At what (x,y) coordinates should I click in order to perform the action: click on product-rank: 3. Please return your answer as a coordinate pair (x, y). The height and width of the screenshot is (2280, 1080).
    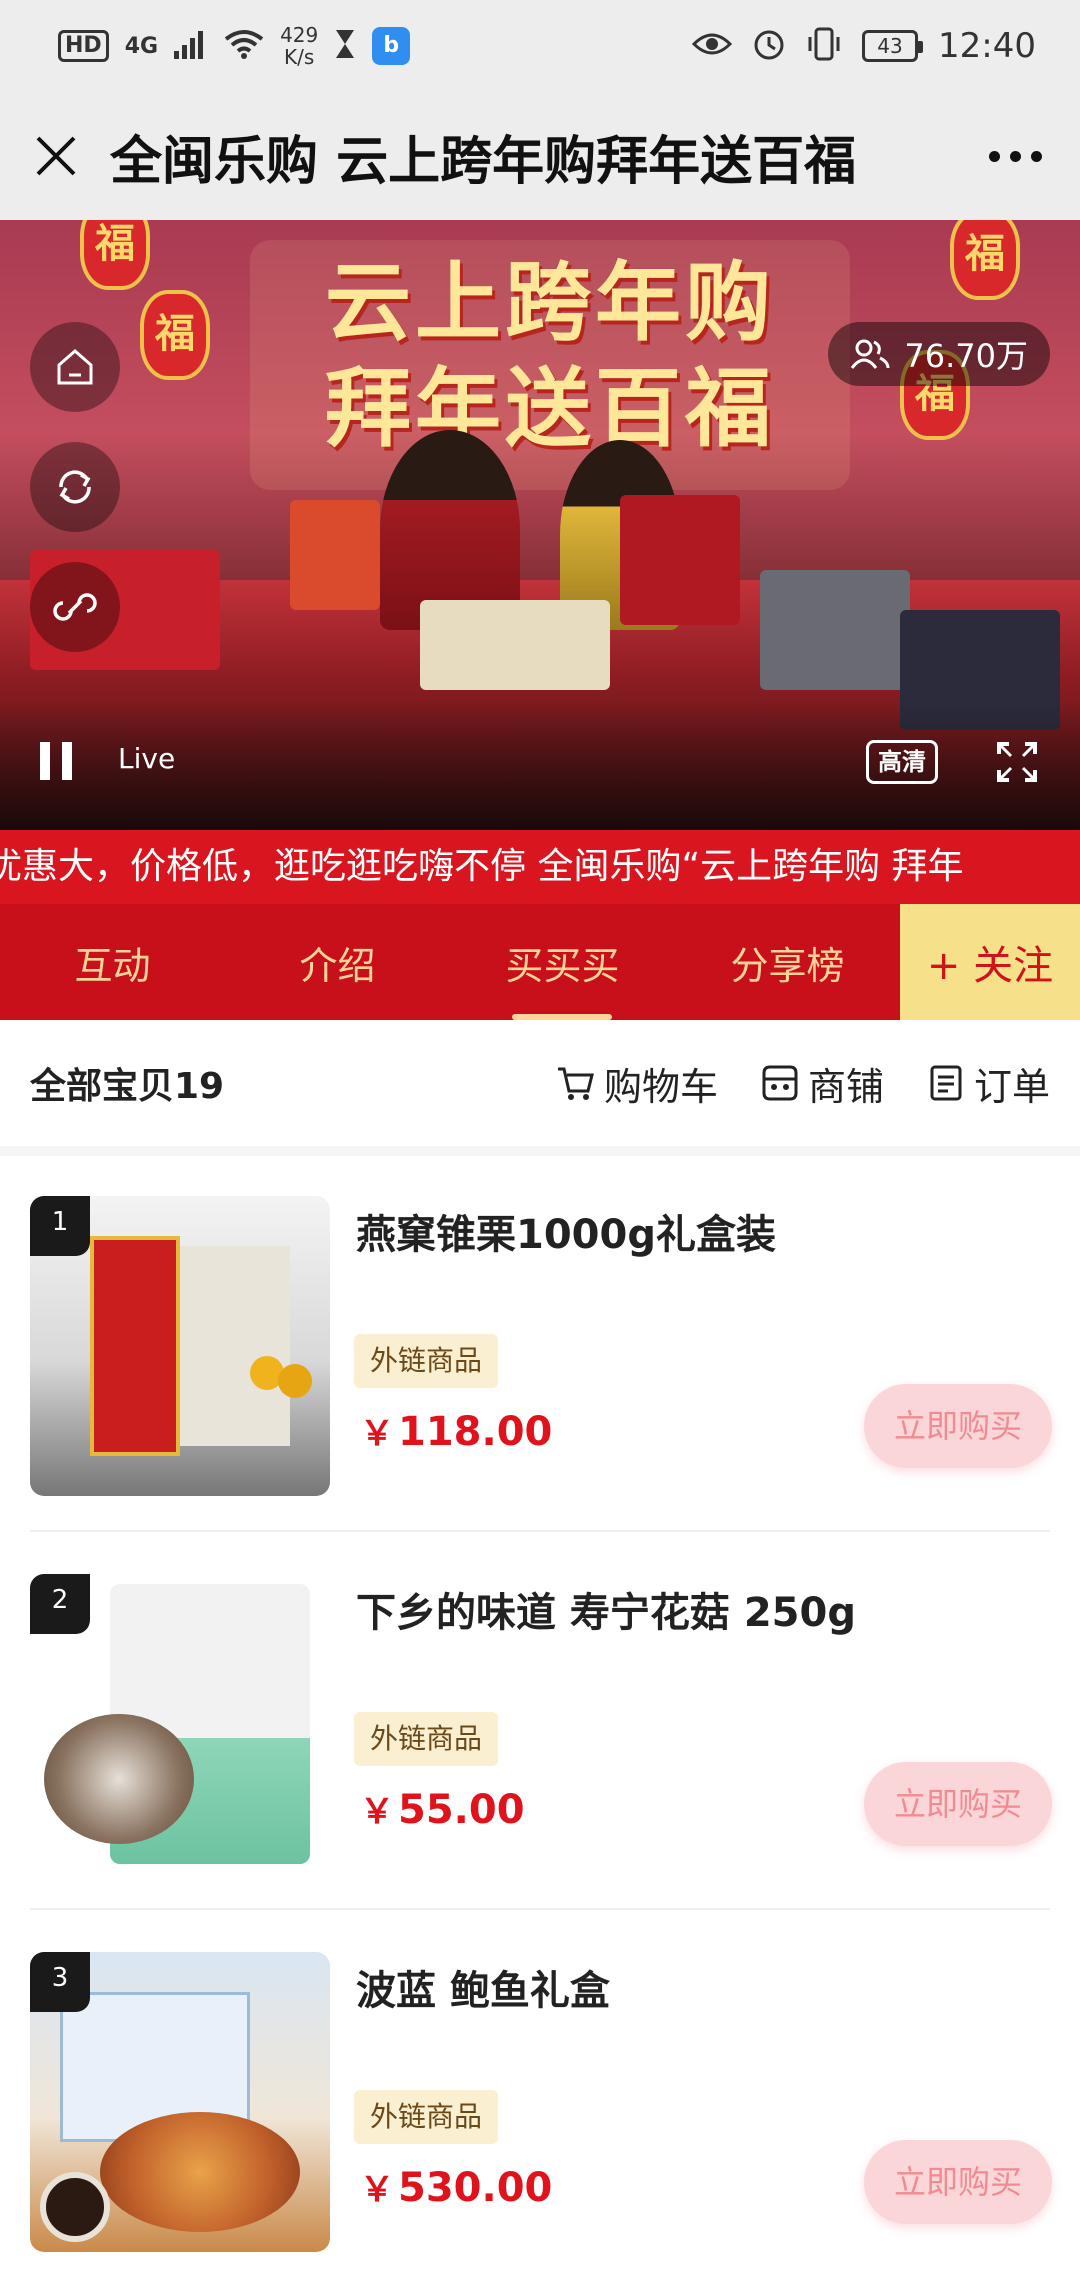
    Looking at the image, I should click on (60, 1982).